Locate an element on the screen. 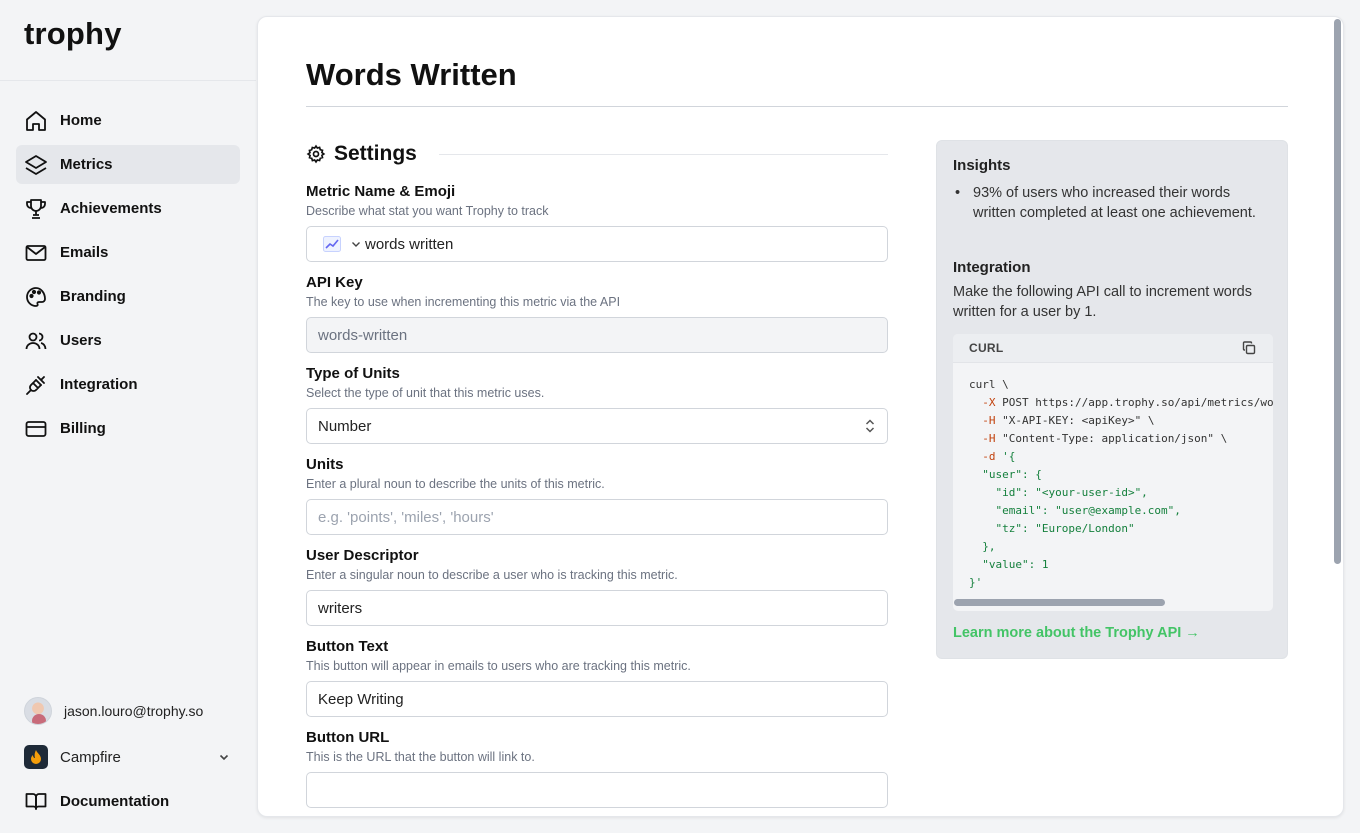 This screenshot has width=1360, height=833. unit-type-value: Number is located at coordinates (345, 426).